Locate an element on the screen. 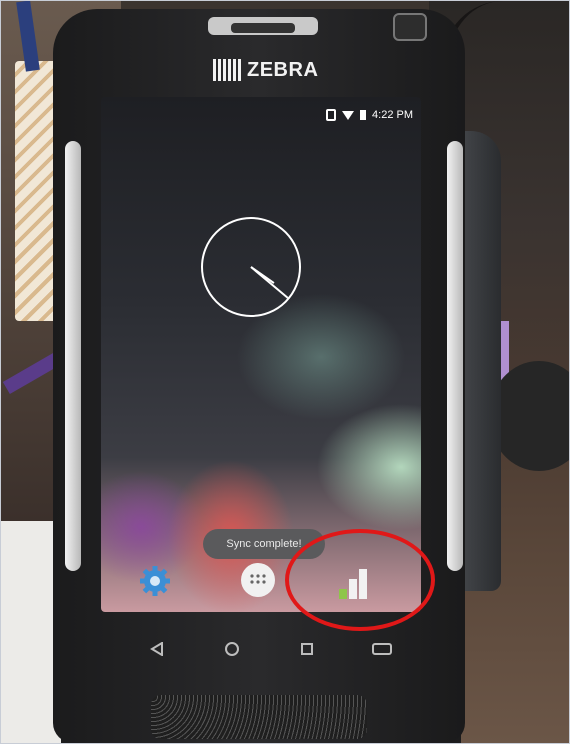  wifi-icon is located at coordinates (348, 115).